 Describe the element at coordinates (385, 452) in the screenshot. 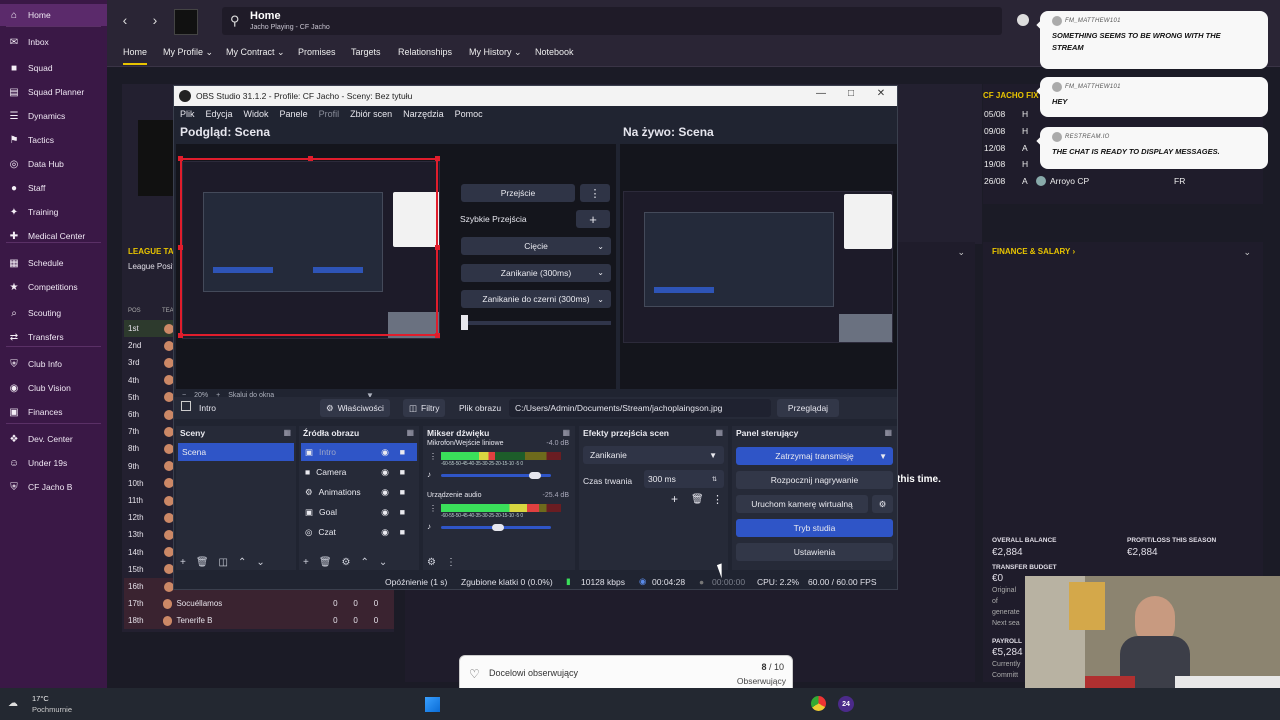

I see `eye-off-icon: ◉` at that location.